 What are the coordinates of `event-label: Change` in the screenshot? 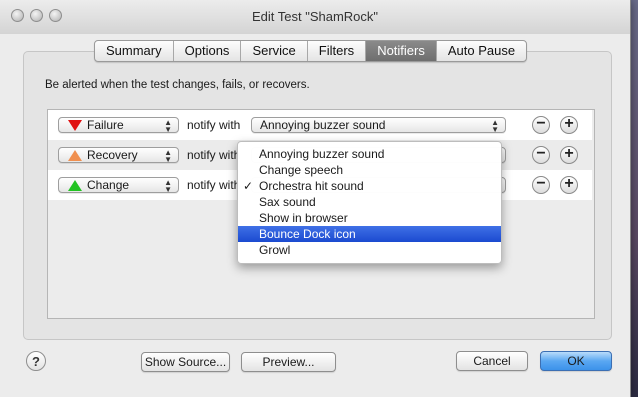 It's located at (108, 185).